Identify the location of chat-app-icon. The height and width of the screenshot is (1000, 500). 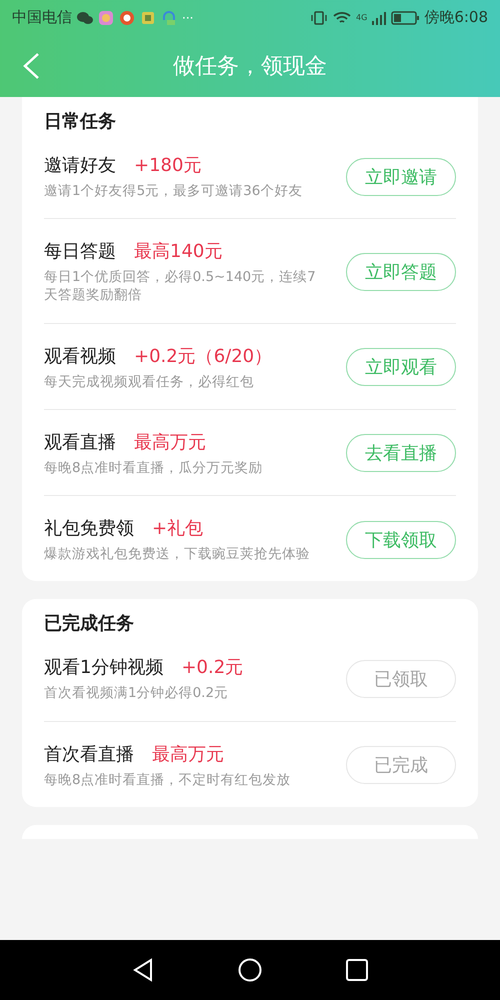
(85, 17).